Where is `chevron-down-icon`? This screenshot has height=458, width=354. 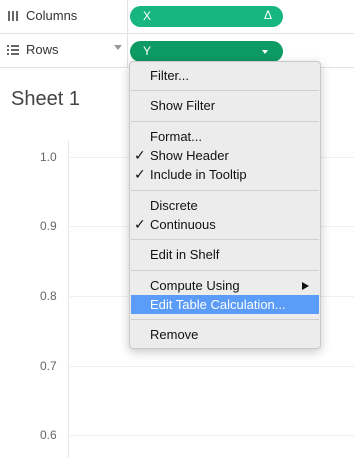 chevron-down-icon is located at coordinates (265, 52).